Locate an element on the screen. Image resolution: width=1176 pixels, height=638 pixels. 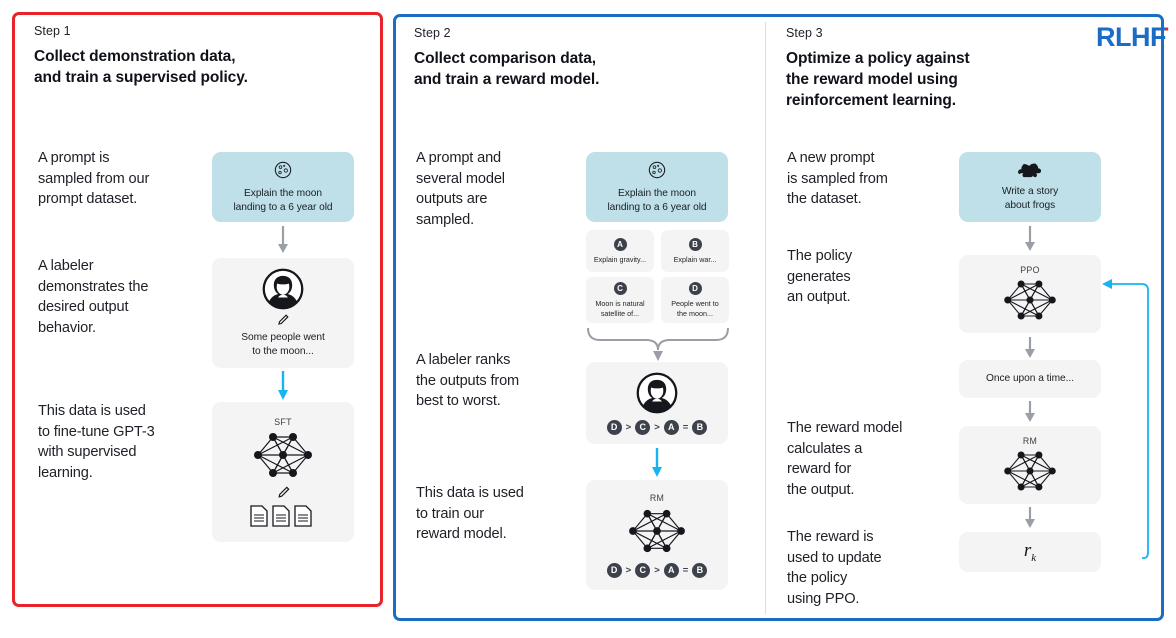
step2-prompt-card: Explain the moon landing to a 6 year old is located at coordinates (657, 187).